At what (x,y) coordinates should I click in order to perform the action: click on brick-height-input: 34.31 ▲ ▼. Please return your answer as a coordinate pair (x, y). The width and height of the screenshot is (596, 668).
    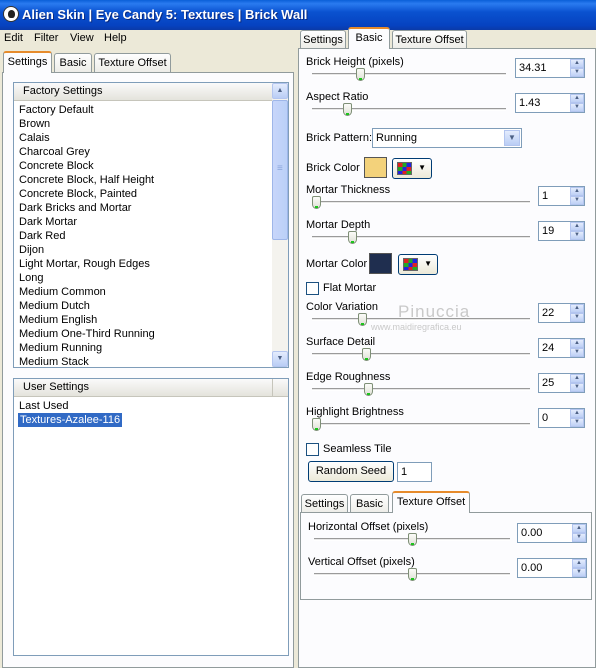
    Looking at the image, I should click on (550, 68).